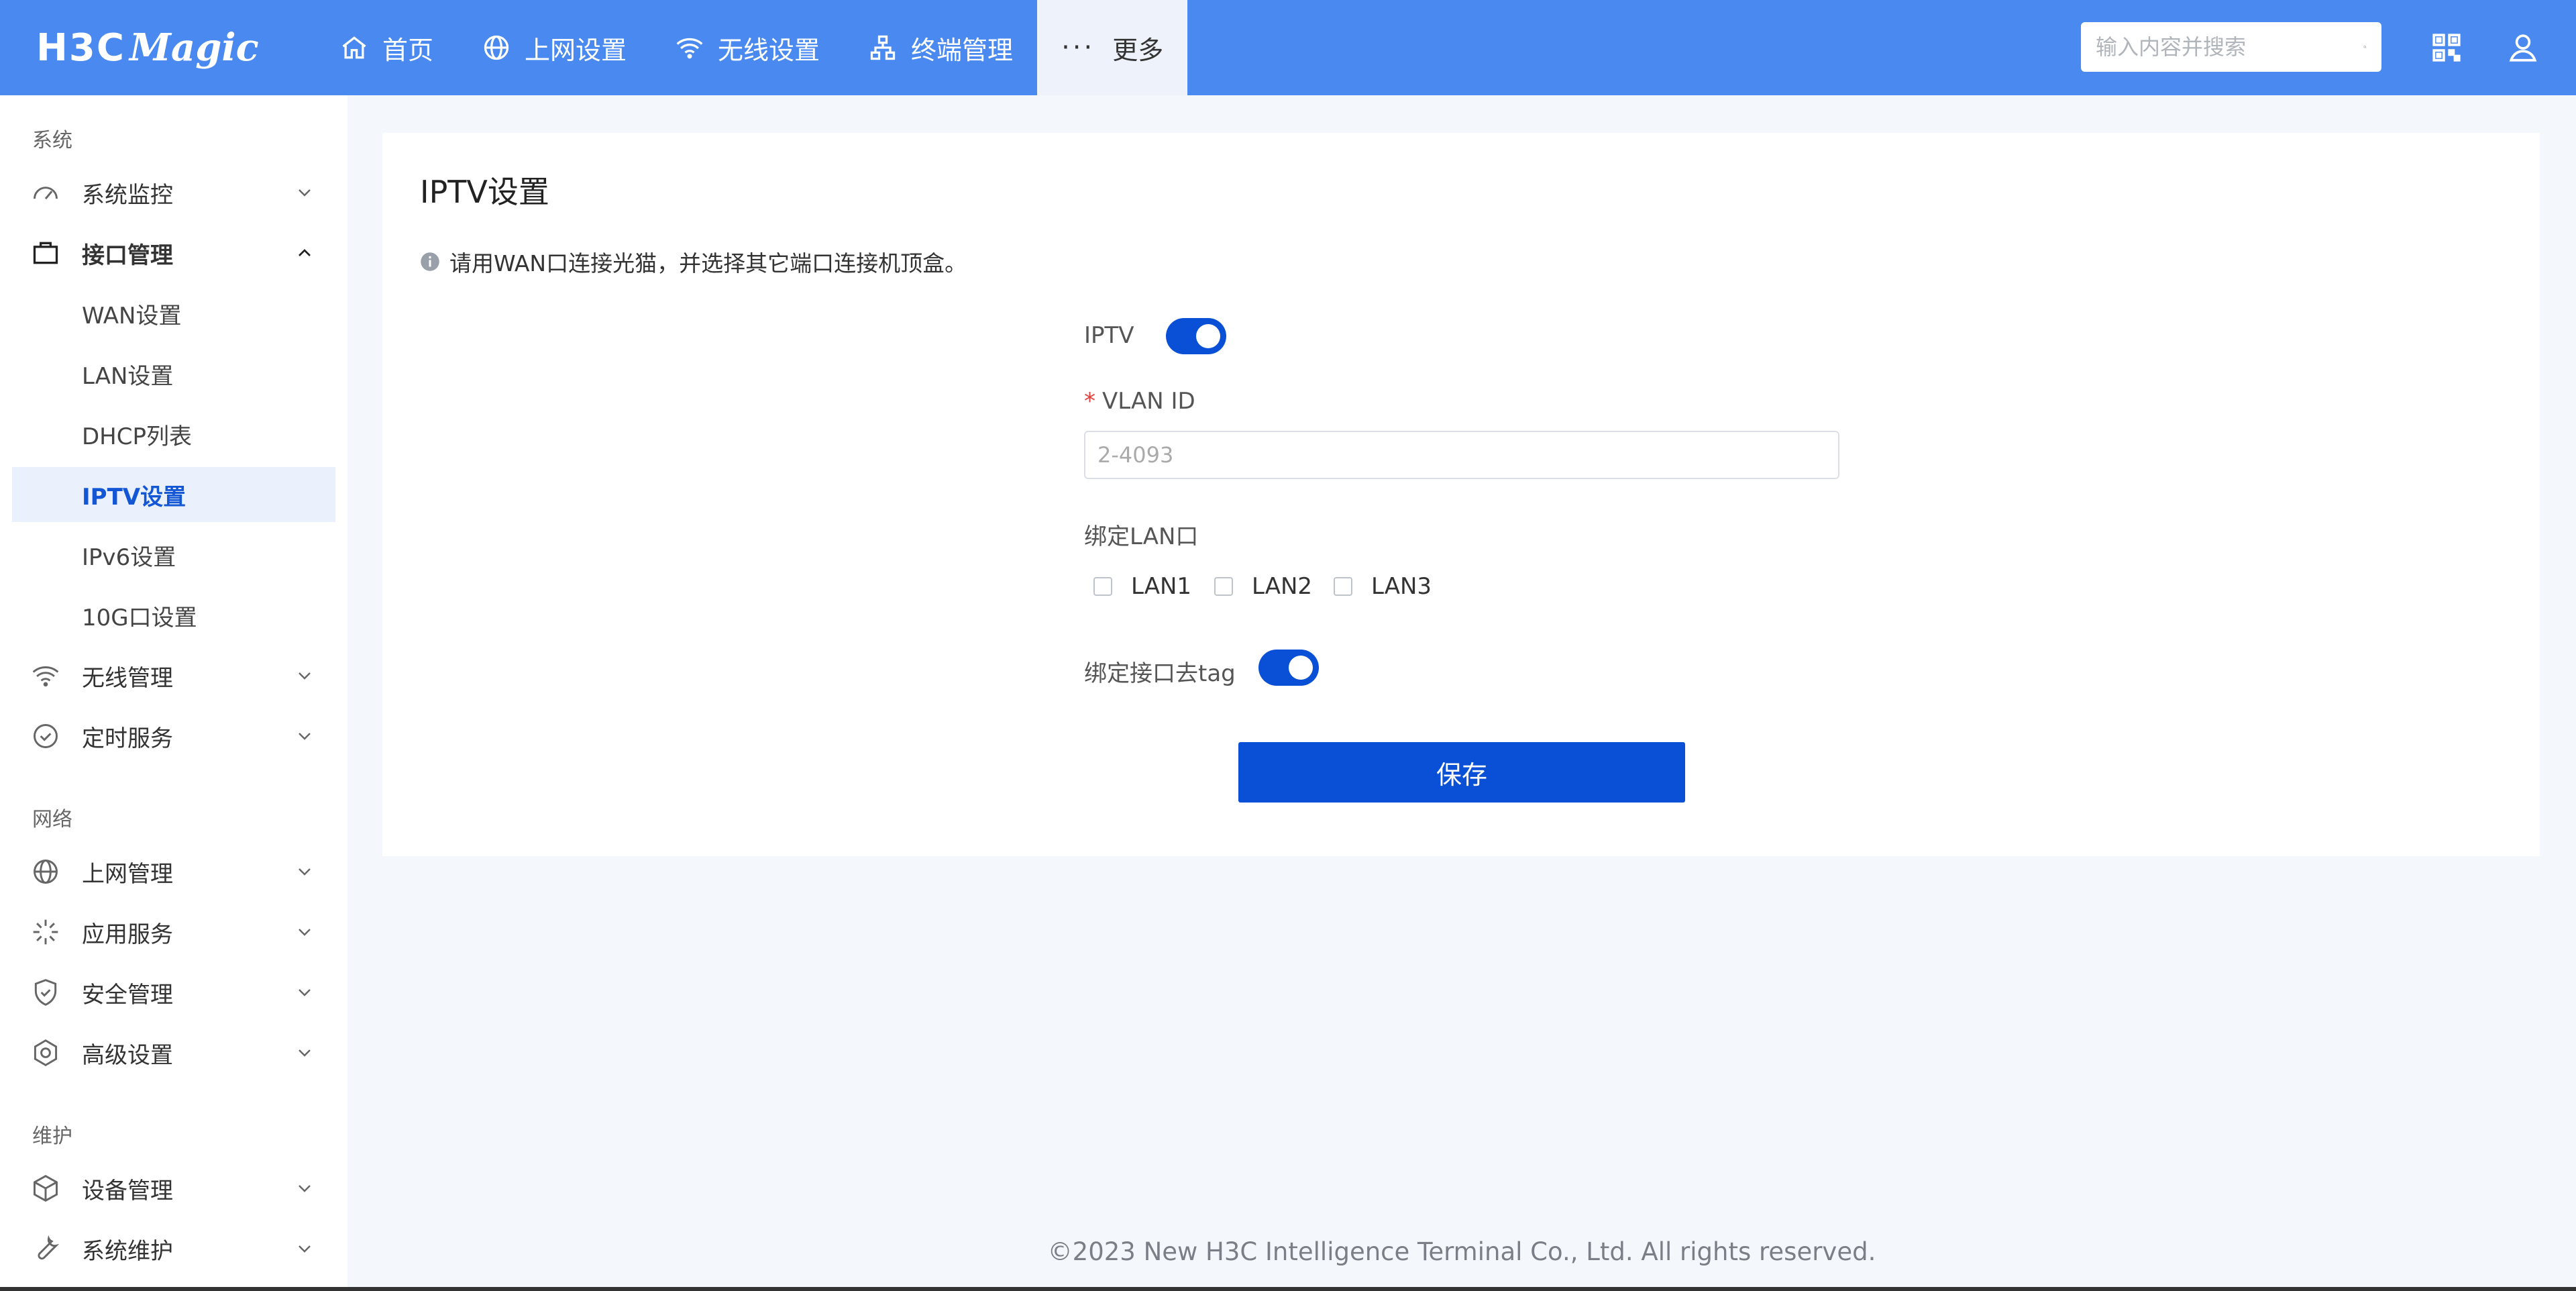 Image resolution: width=2576 pixels, height=1291 pixels. I want to click on logo-magic: Magic, so click(194, 47).